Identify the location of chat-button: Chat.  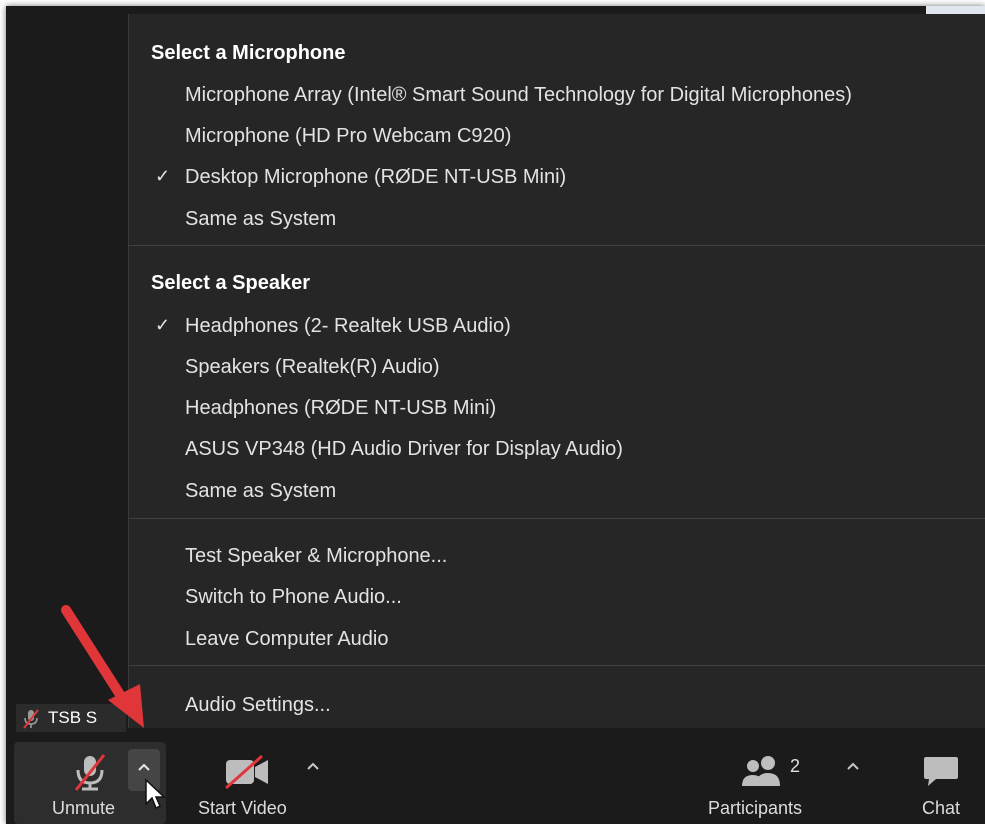
(945, 783).